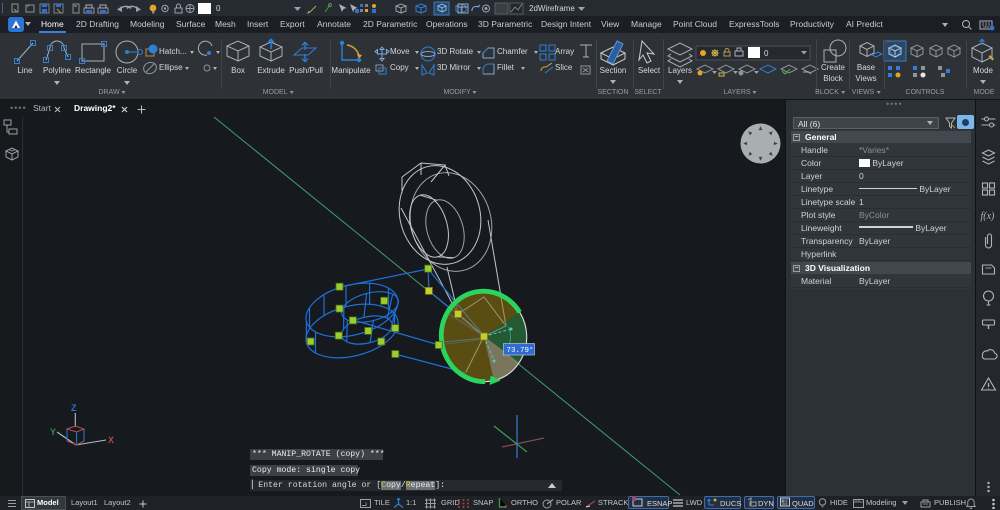 The width and height of the screenshot is (1000, 510). I want to click on svg-text: Z, so click(74, 408).